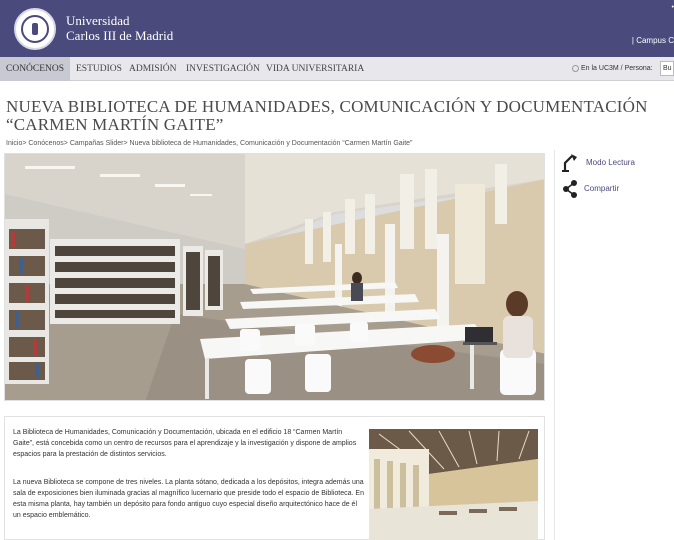  Describe the element at coordinates (98, 20) in the screenshot. I see `university-name-line1: Universidad` at that location.